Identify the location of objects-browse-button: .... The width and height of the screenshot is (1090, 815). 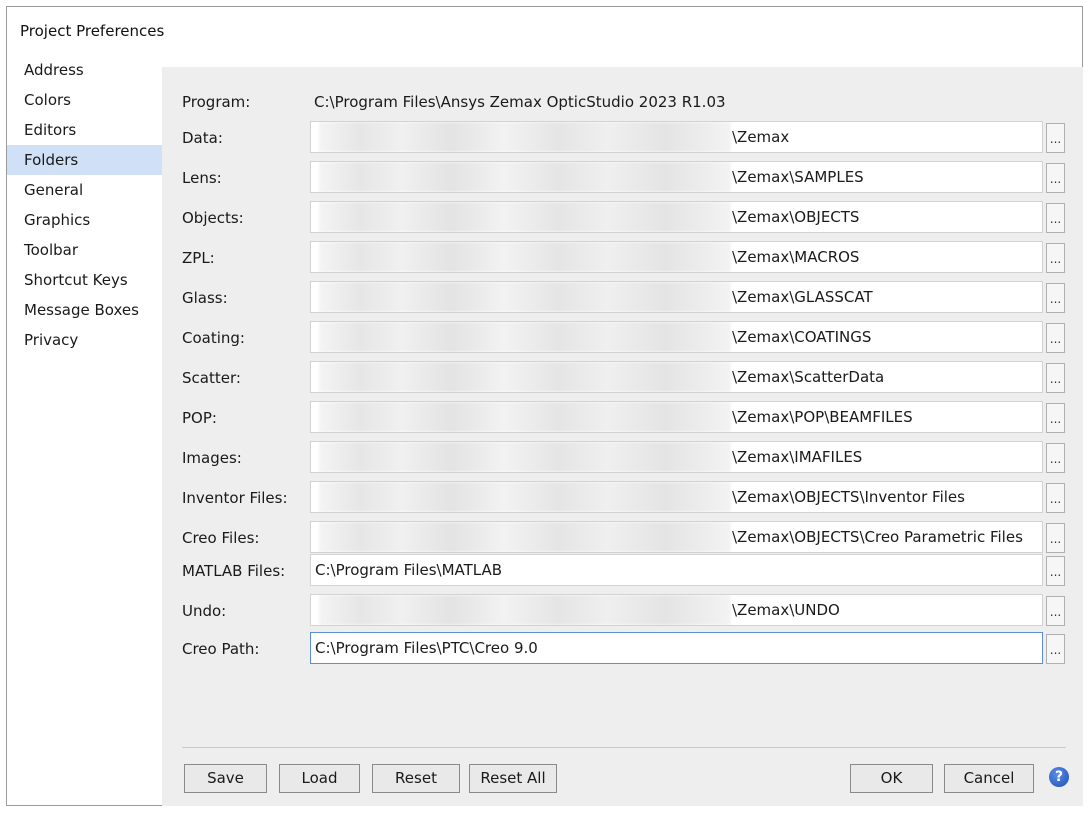
(1055, 218).